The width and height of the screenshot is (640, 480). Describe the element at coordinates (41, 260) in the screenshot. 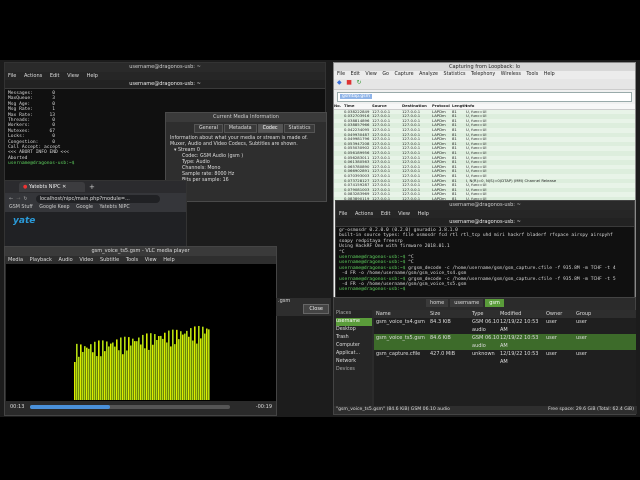

I see `vlc-menu-playback: Playback` at that location.